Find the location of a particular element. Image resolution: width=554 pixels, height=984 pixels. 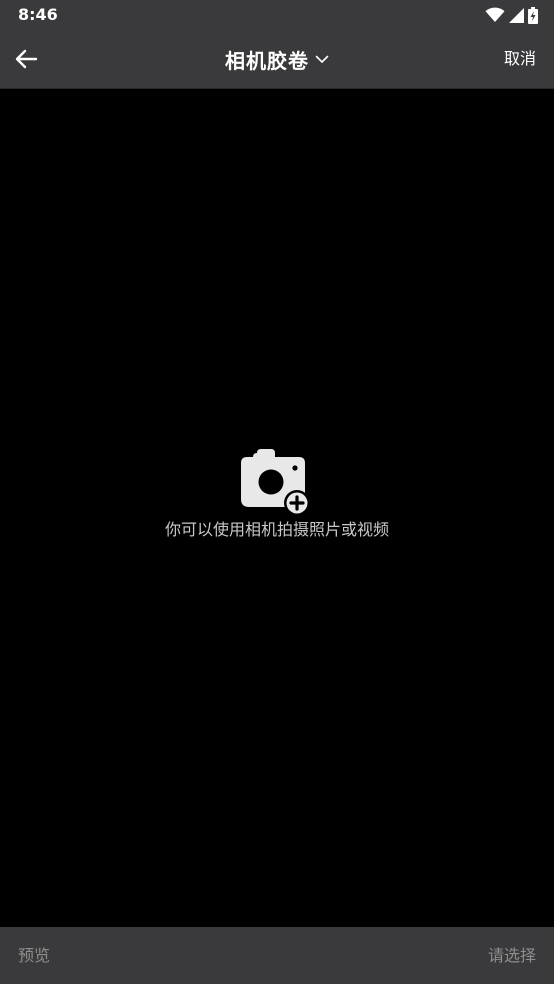

title-group: 相机胶卷 is located at coordinates (277, 59).